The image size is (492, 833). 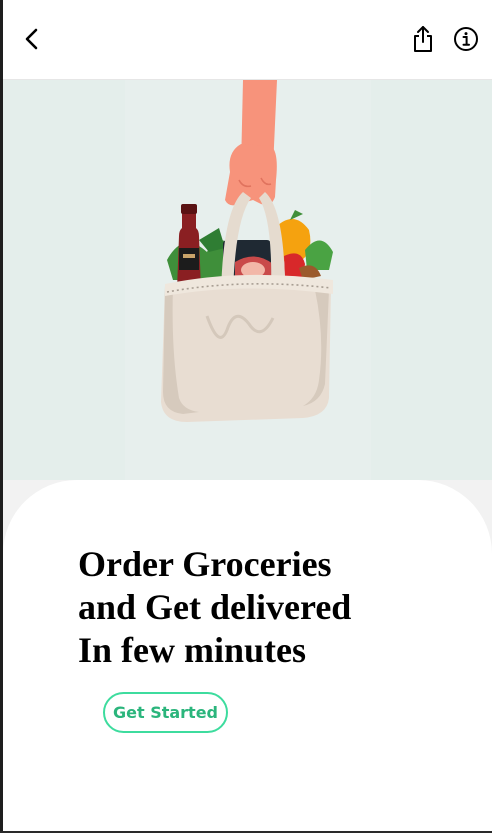 What do you see at coordinates (251, 143) in the screenshot?
I see `hand-icon` at bounding box center [251, 143].